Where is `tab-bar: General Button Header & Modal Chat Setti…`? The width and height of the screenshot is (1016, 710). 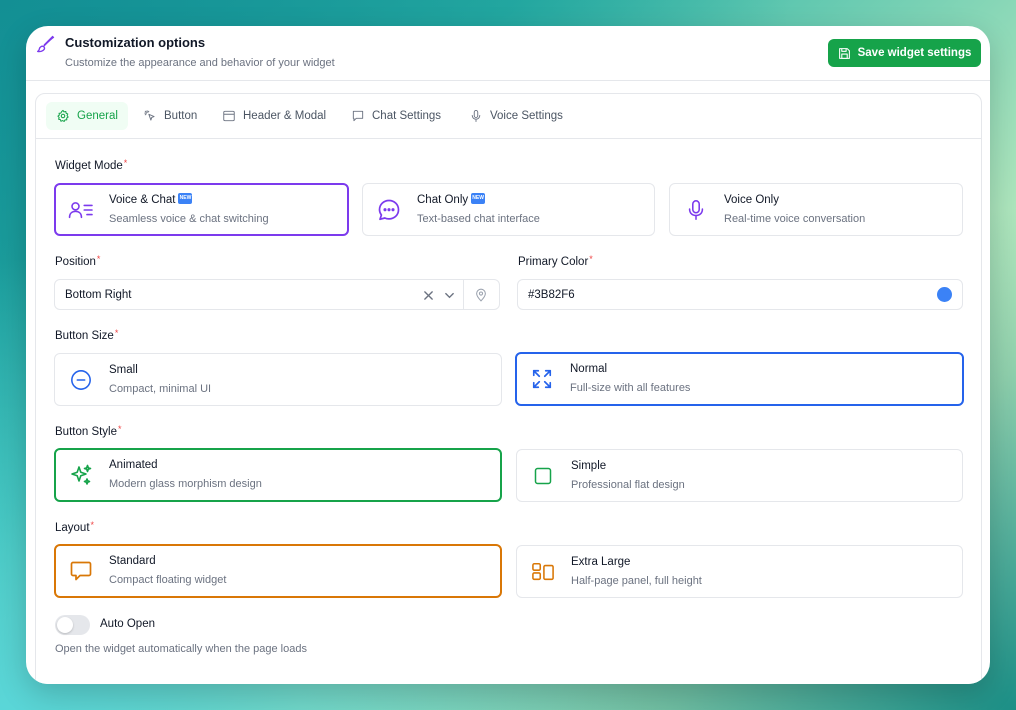
tab-bar: General Button Header & Modal Chat Setti… is located at coordinates (508, 116).